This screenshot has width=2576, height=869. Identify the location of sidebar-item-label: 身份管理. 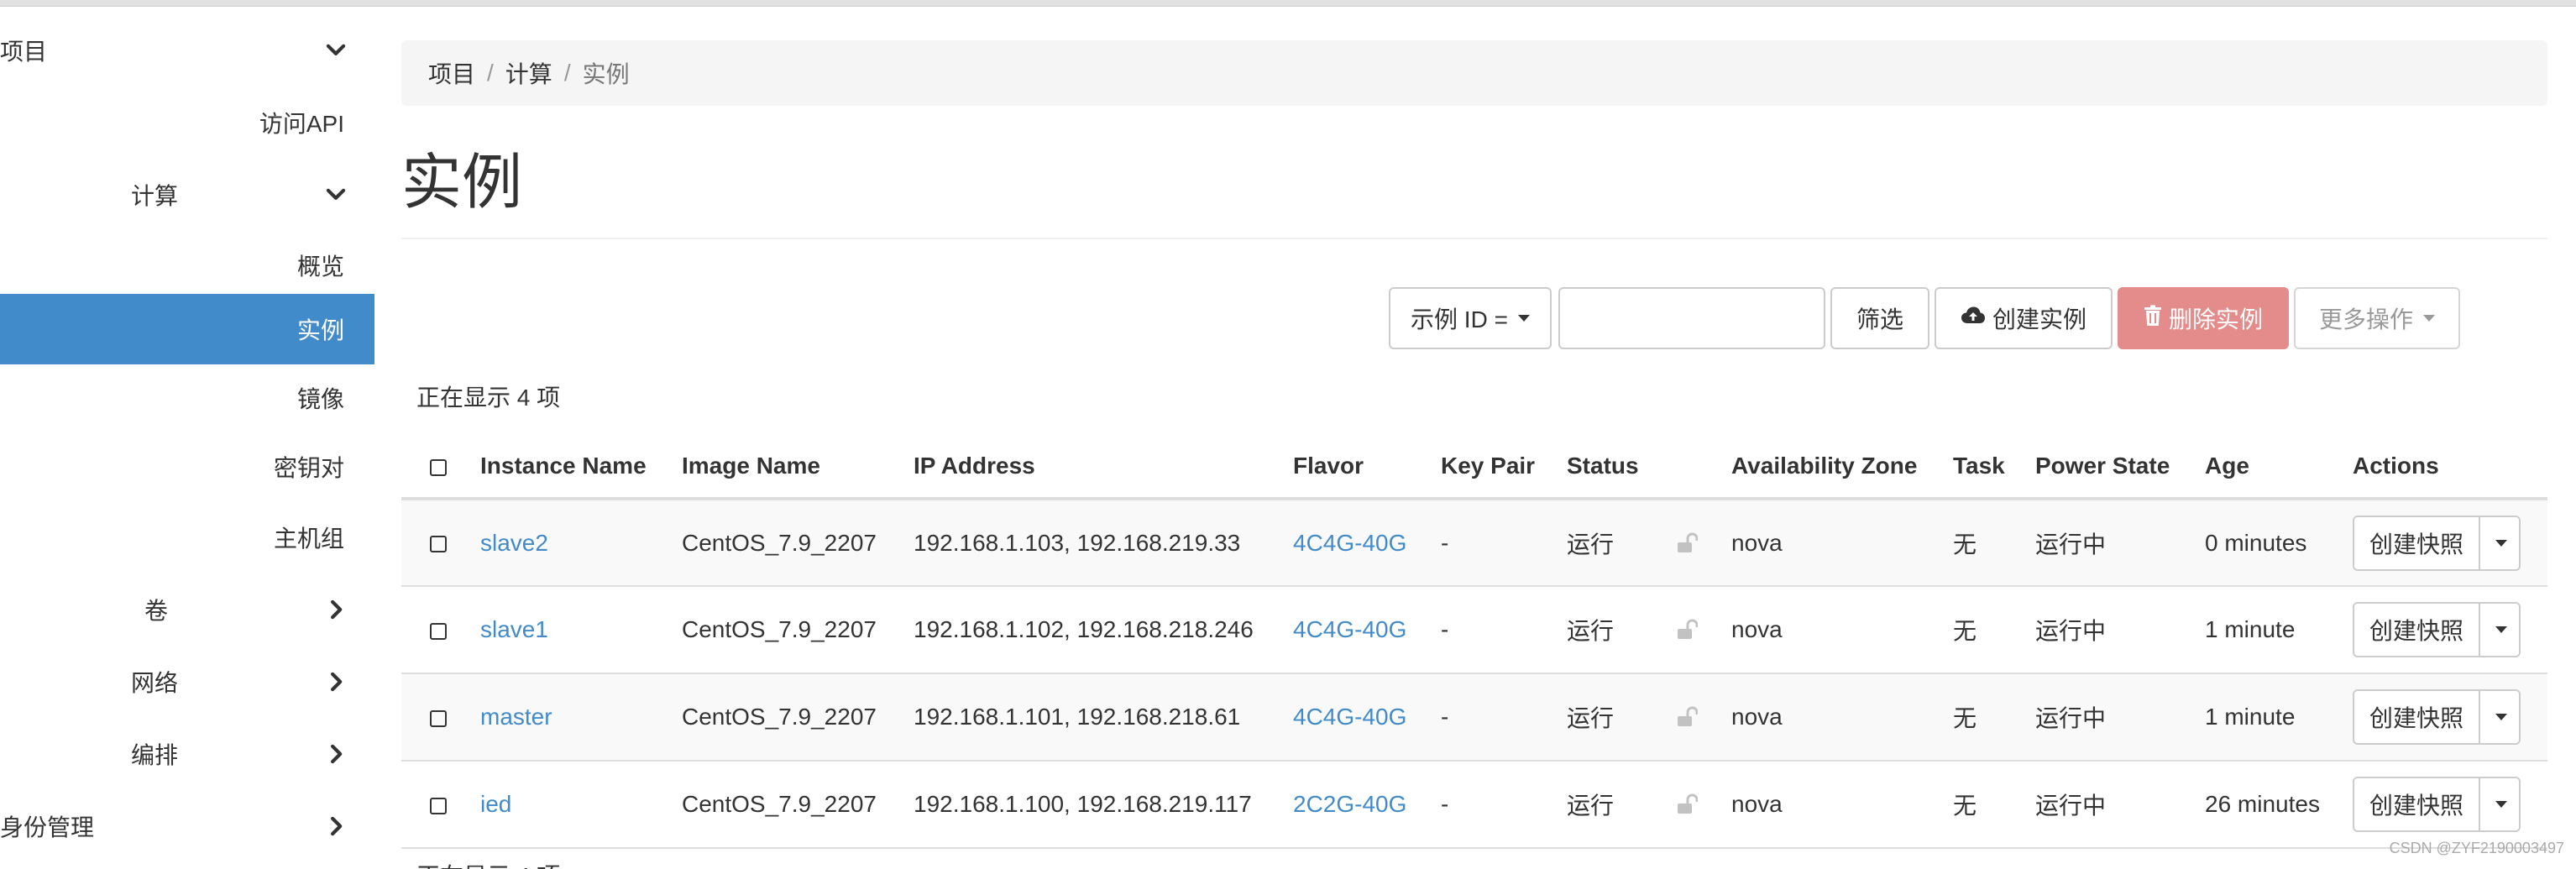
(47, 827).